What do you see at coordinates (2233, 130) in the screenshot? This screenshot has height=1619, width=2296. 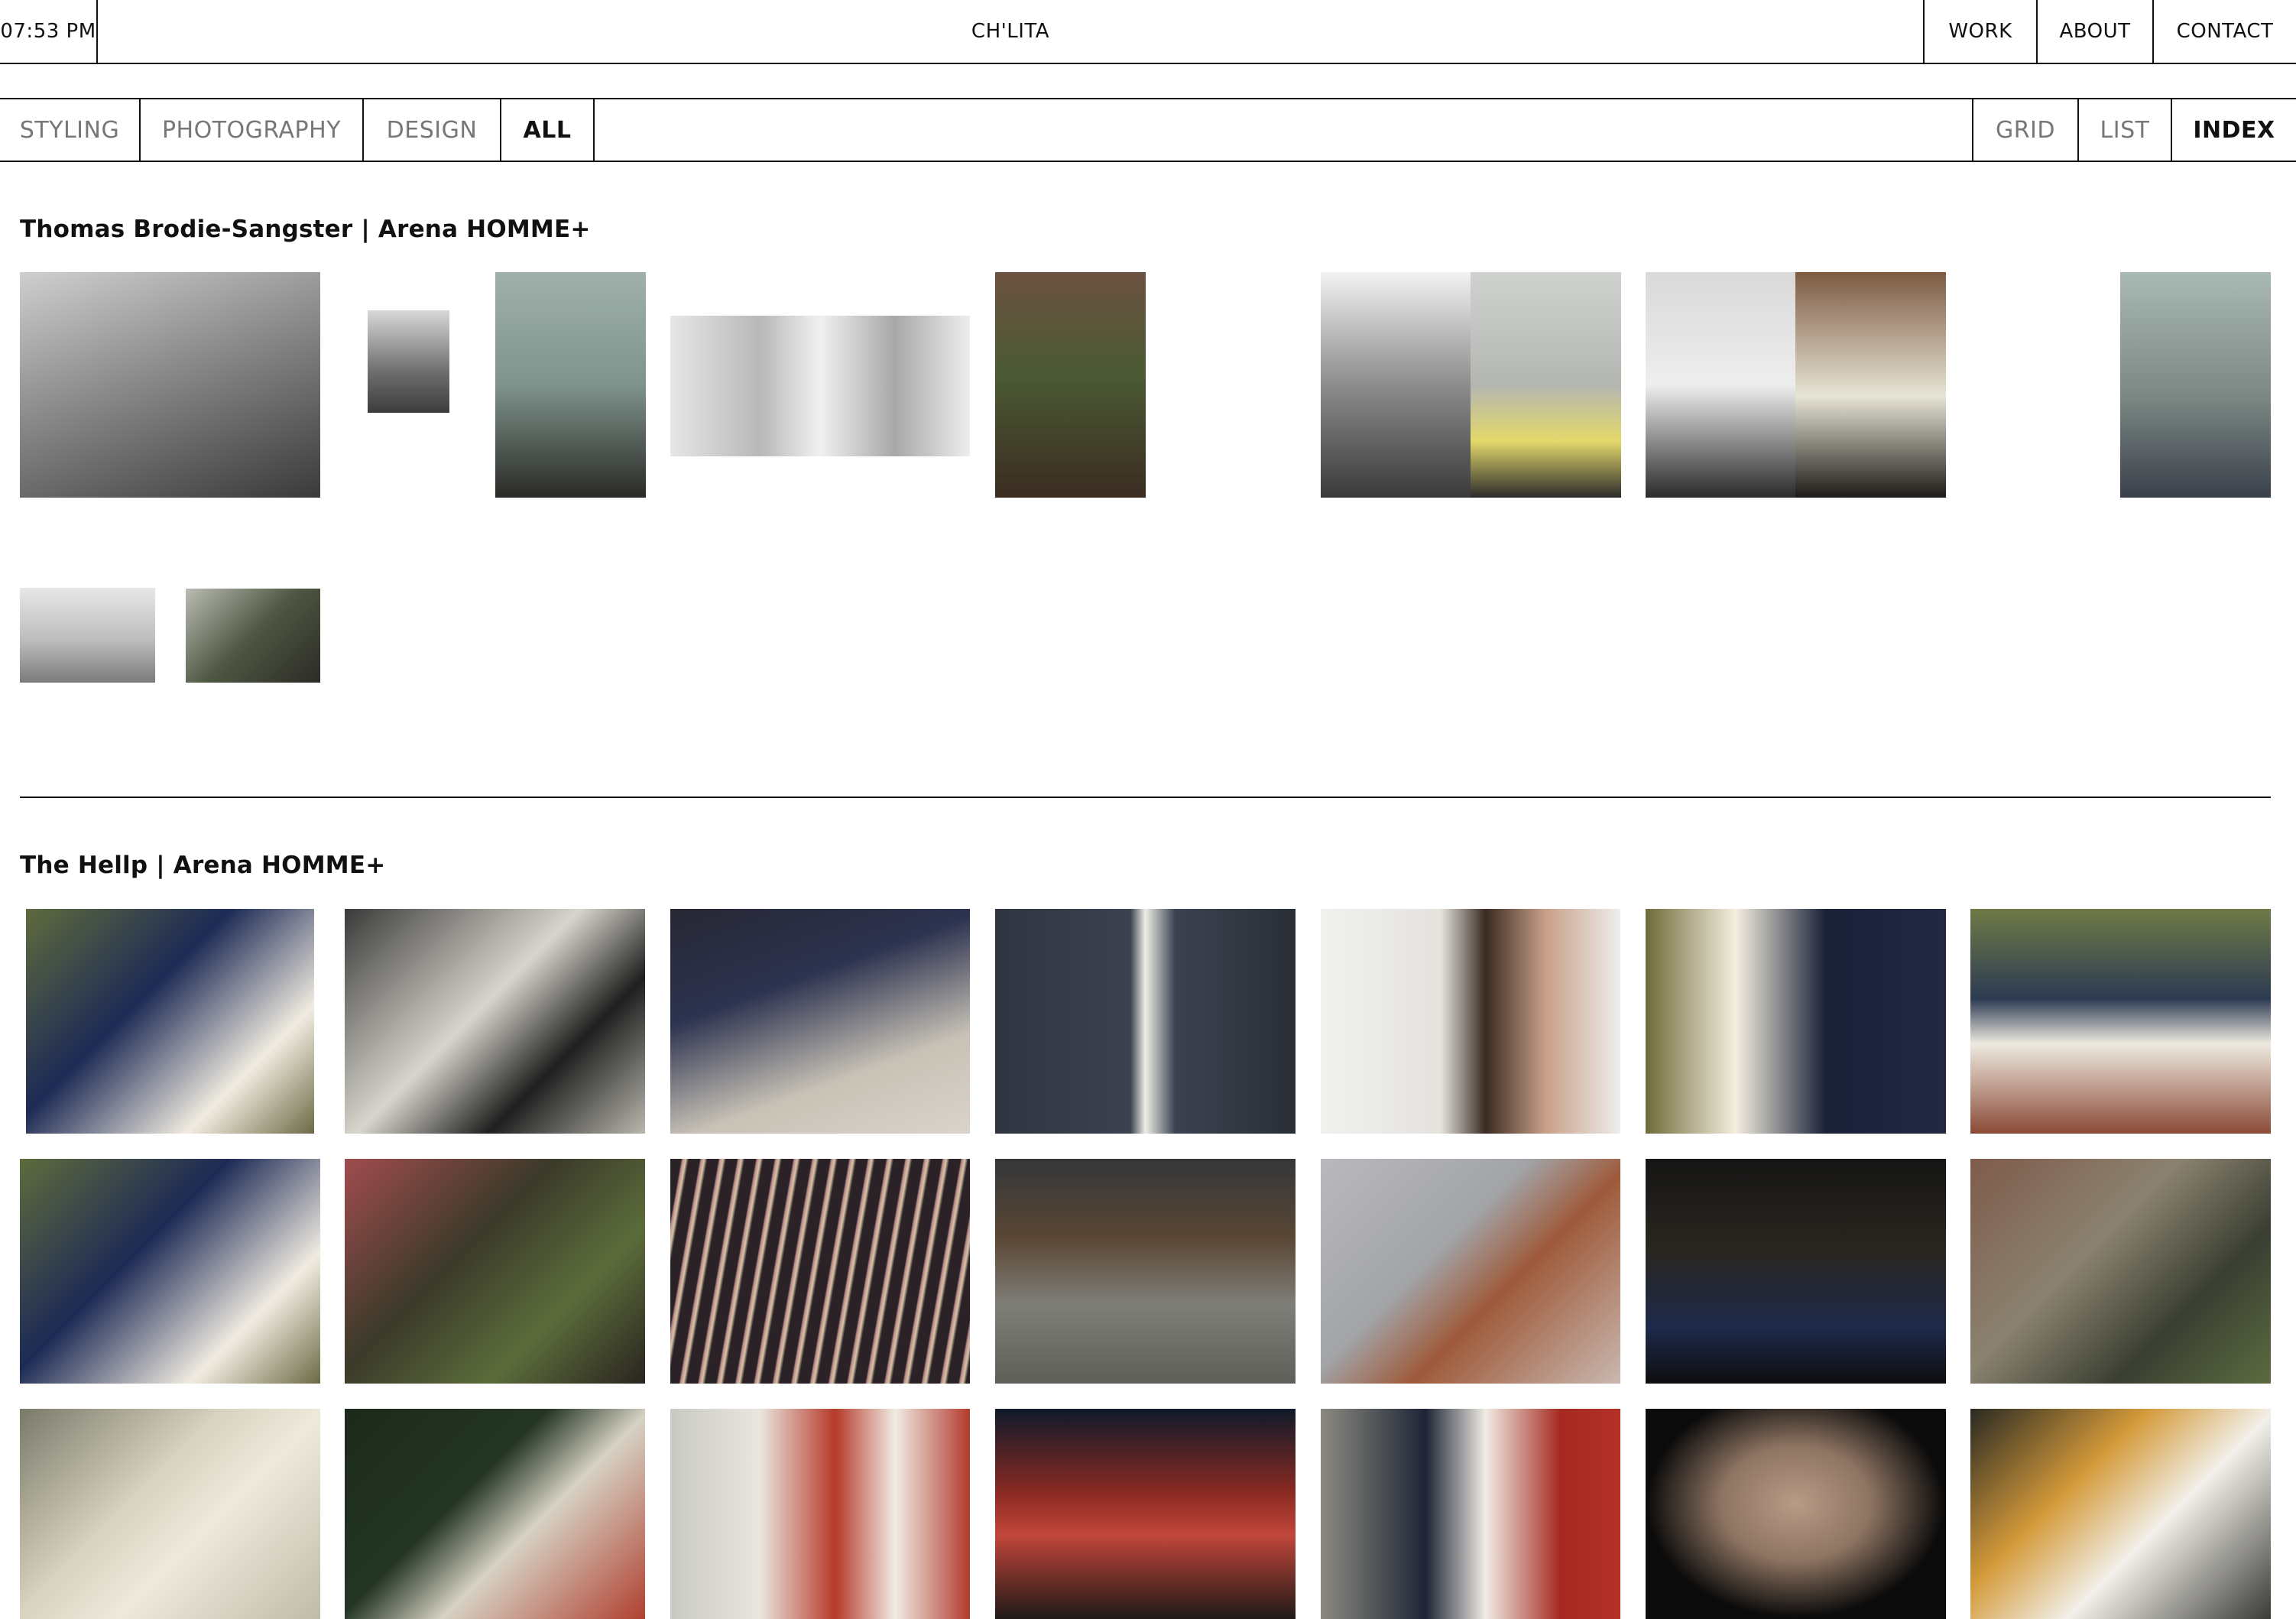 I see `view-index: INDEX` at bounding box center [2233, 130].